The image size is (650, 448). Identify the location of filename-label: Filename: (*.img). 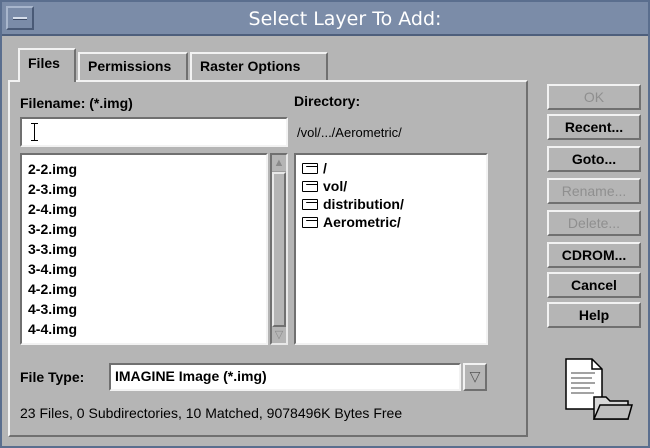
(76, 103).